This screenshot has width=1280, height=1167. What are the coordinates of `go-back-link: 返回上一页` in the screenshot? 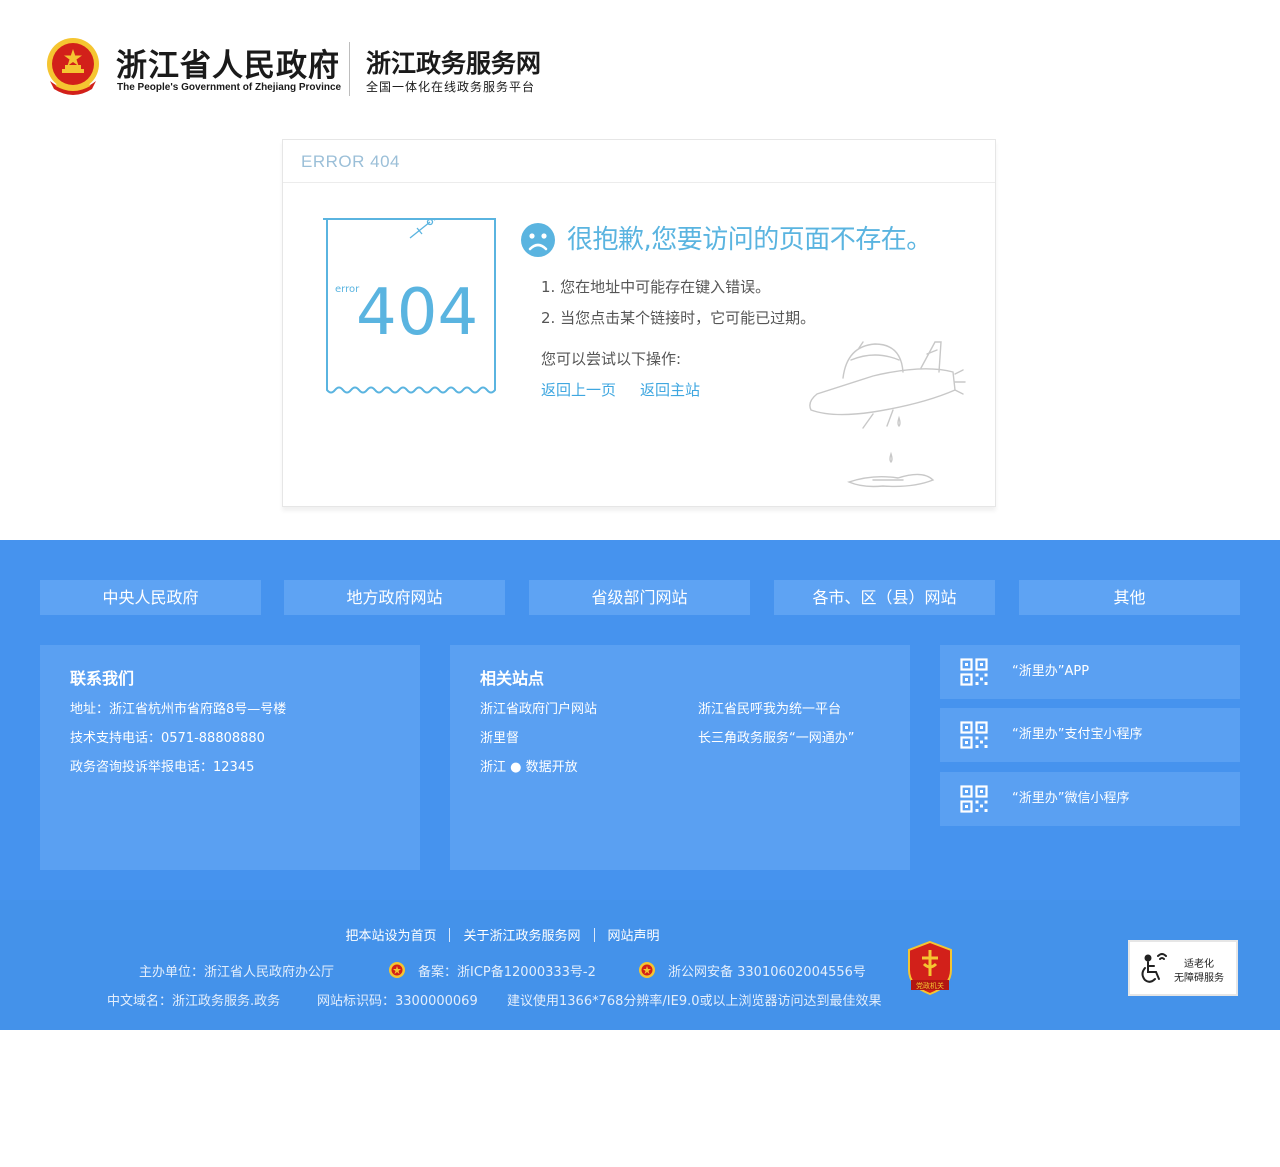 It's located at (578, 389).